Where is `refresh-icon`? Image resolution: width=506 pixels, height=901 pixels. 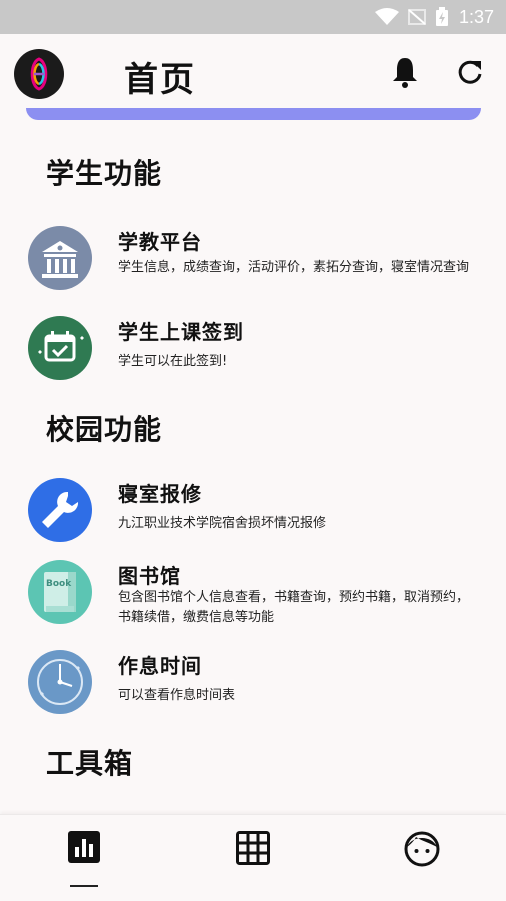 refresh-icon is located at coordinates (470, 72).